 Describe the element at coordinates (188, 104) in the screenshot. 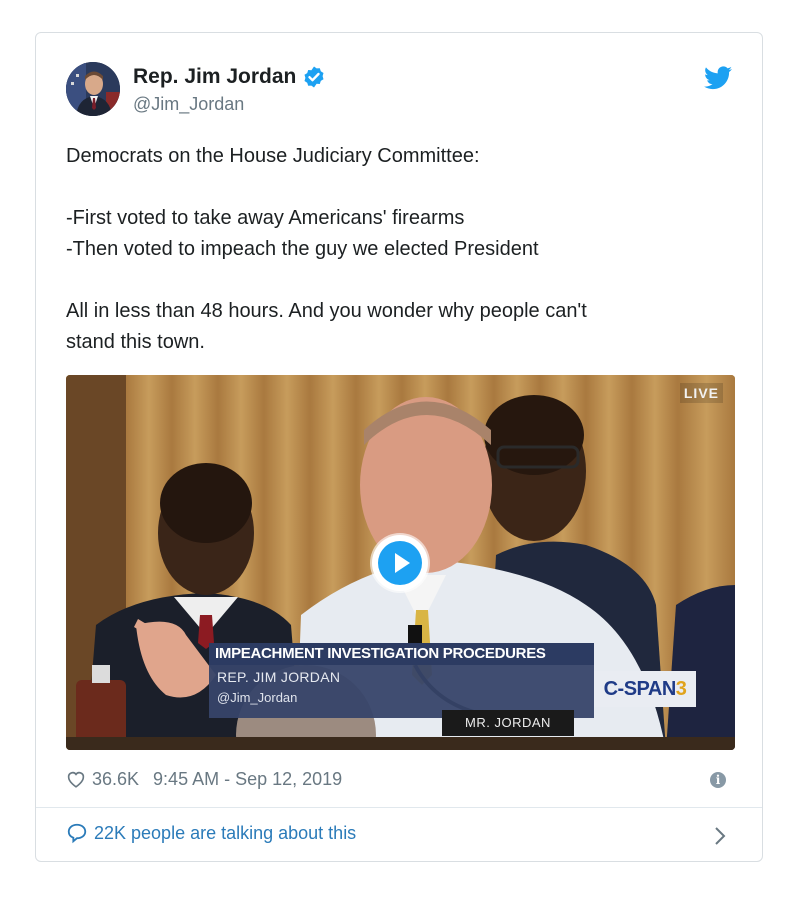

I see `author-handle: @Jim_Jordan` at that location.